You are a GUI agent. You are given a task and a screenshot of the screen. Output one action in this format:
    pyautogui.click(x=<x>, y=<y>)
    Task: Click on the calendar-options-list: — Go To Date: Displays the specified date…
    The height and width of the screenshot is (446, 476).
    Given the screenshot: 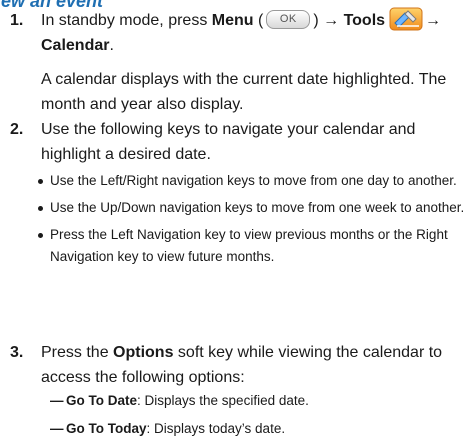 What is the action you would take?
    pyautogui.click(x=261, y=418)
    